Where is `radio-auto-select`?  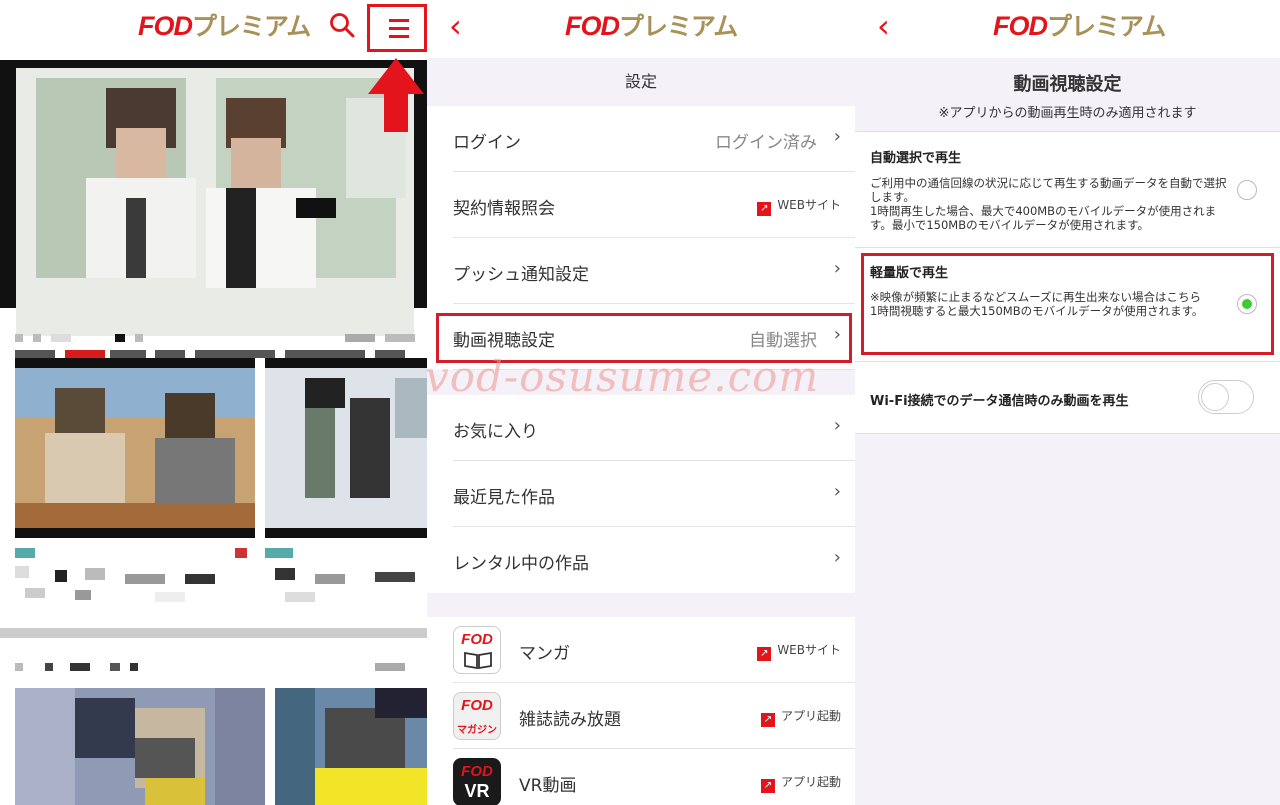
radio-auto-select is located at coordinates (1247, 190).